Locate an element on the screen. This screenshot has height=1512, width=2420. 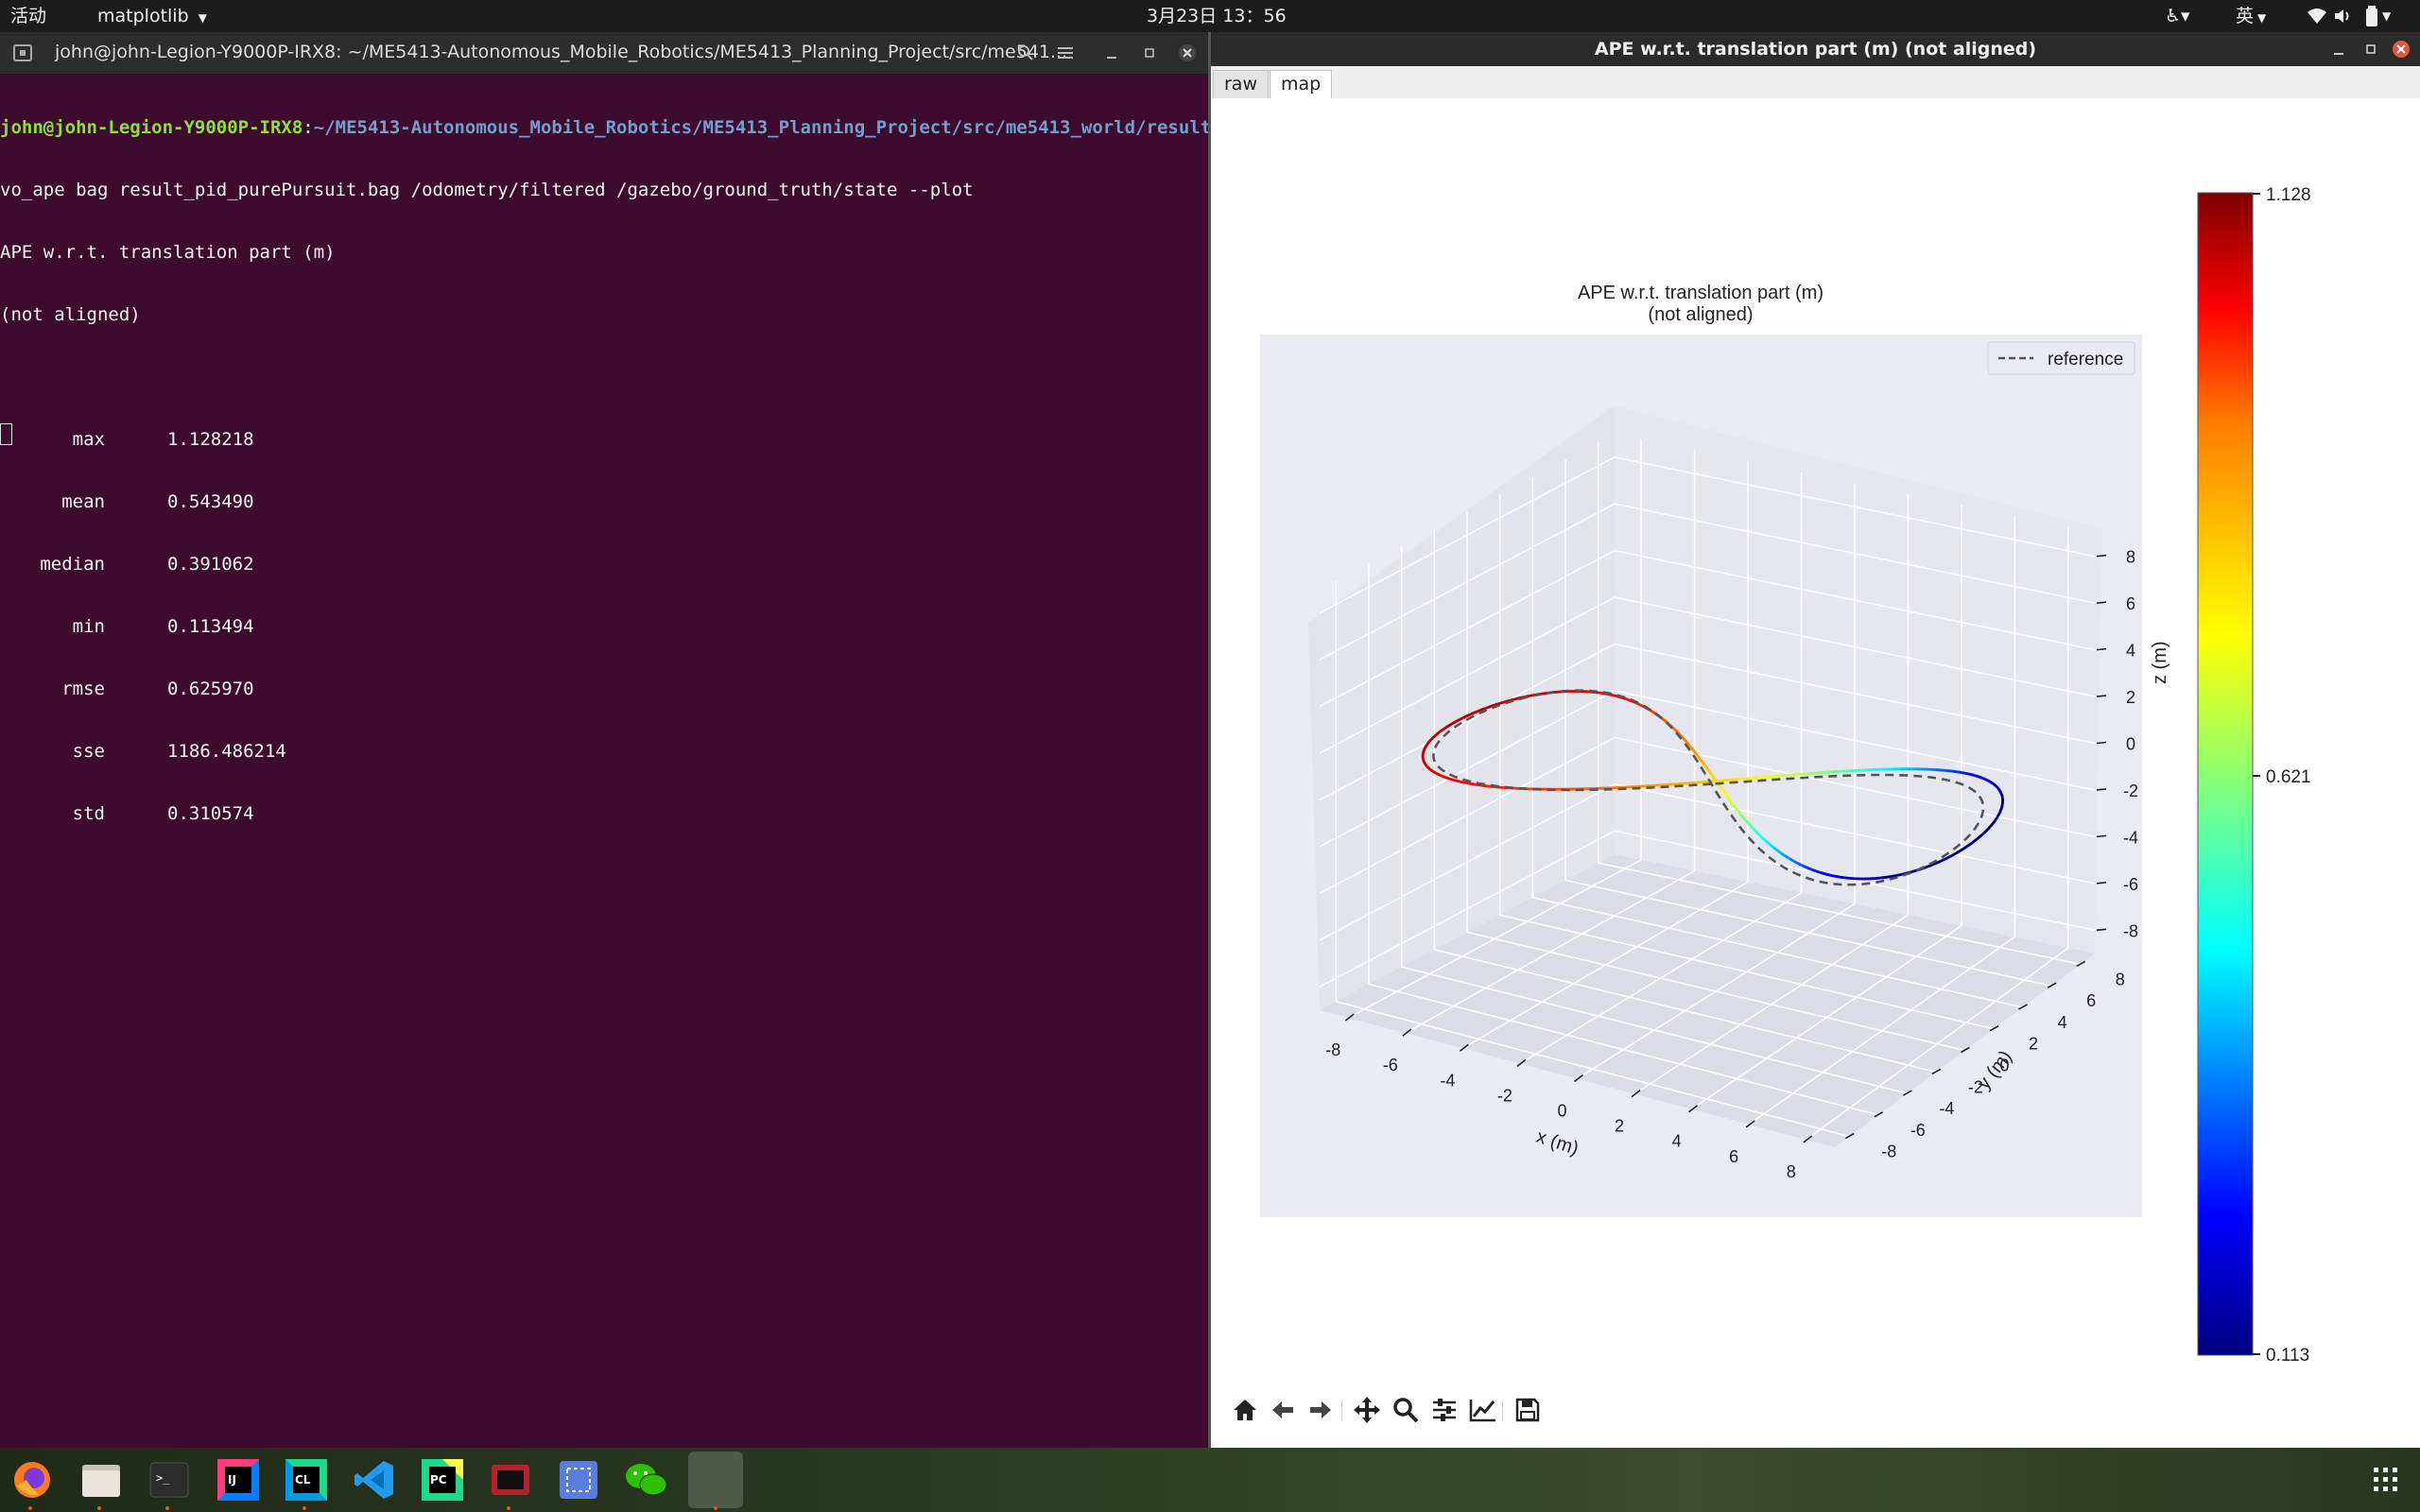
z-axis-label: z (m) is located at coordinates (2160, 662).